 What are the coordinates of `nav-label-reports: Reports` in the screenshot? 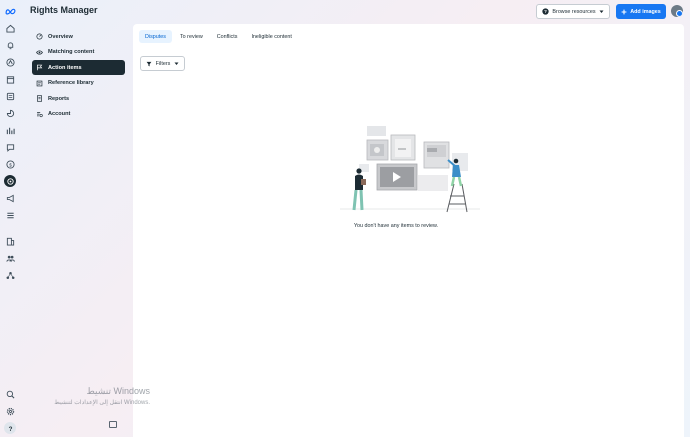 It's located at (59, 98).